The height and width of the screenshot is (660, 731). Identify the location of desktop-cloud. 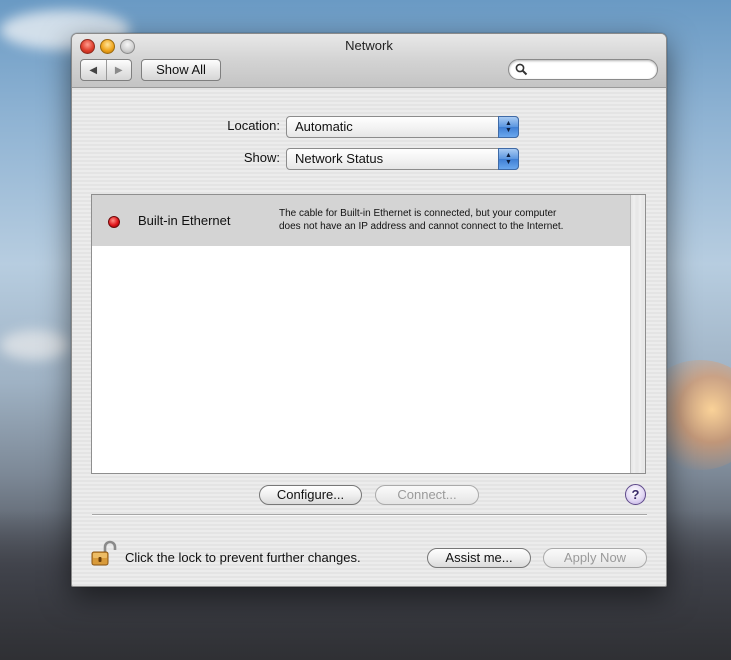
(35, 345).